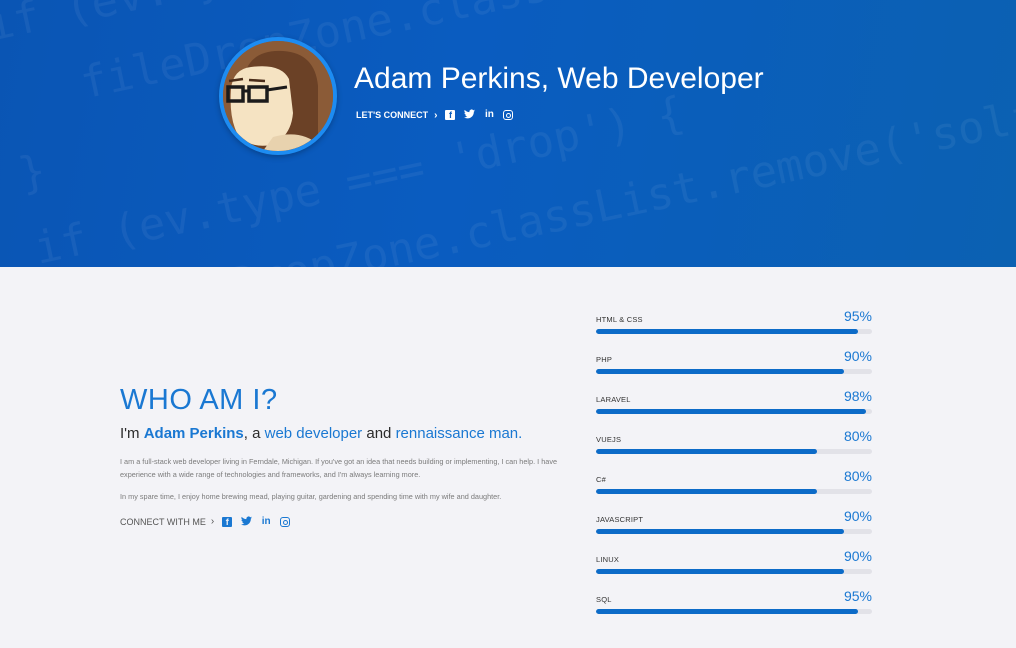 This screenshot has width=1016, height=648. Describe the element at coordinates (620, 519) in the screenshot. I see `skill-name: JAVASCRIPT` at that location.